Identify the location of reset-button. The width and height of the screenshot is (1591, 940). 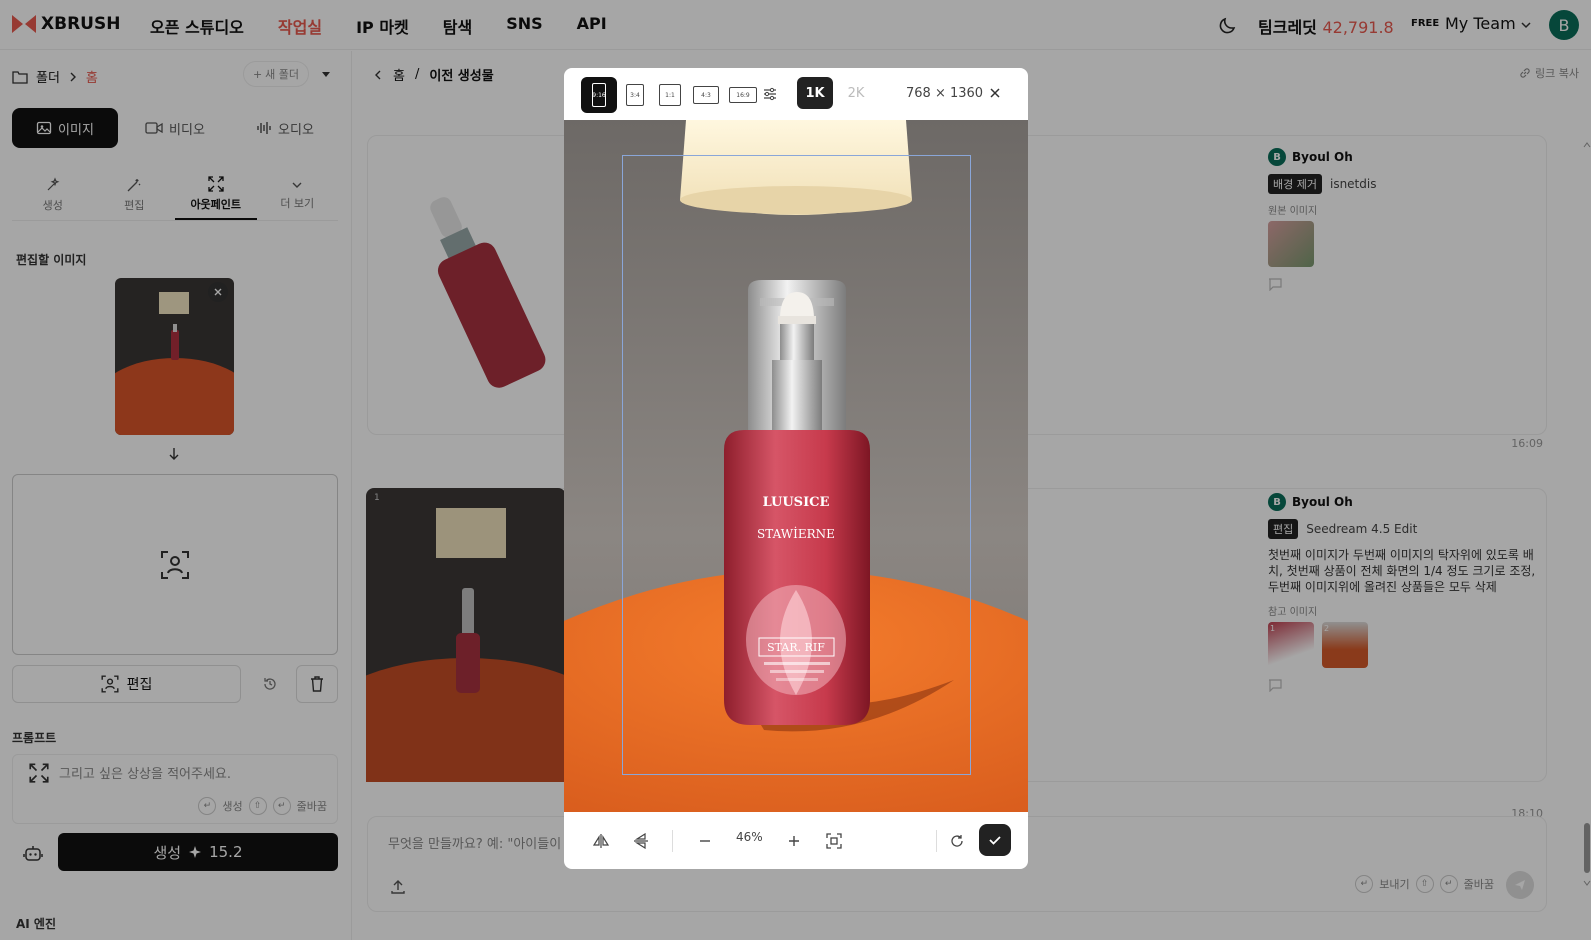
(957, 841).